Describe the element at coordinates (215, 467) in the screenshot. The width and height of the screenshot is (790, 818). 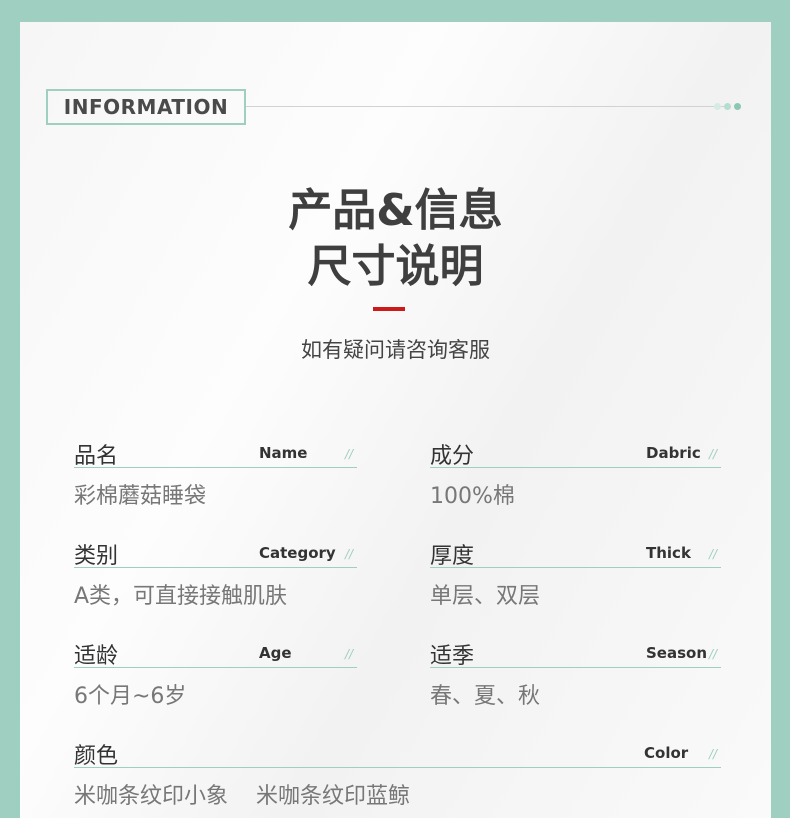
I see `field-name-rule` at that location.